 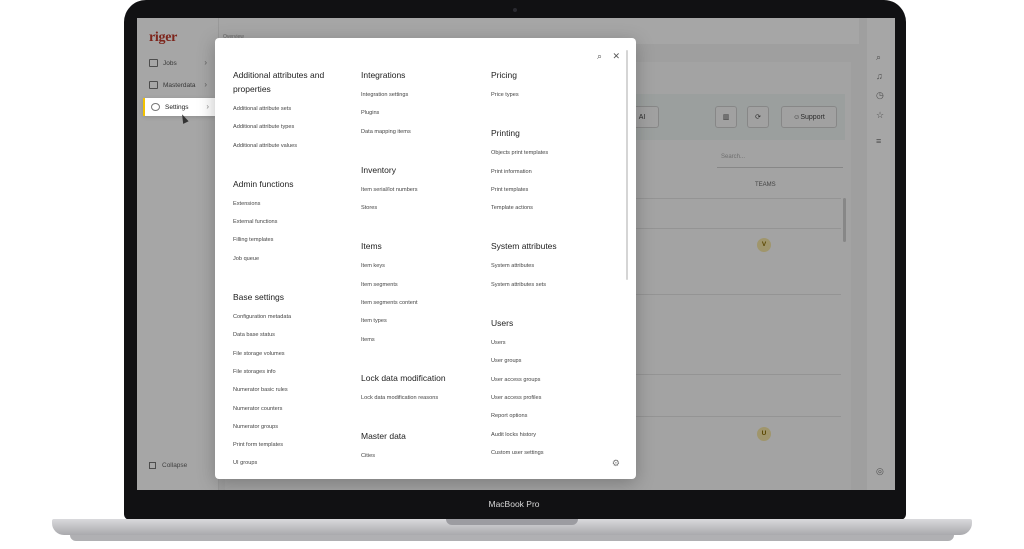 I want to click on menu-group: Master data Cities, so click(x=421, y=447).